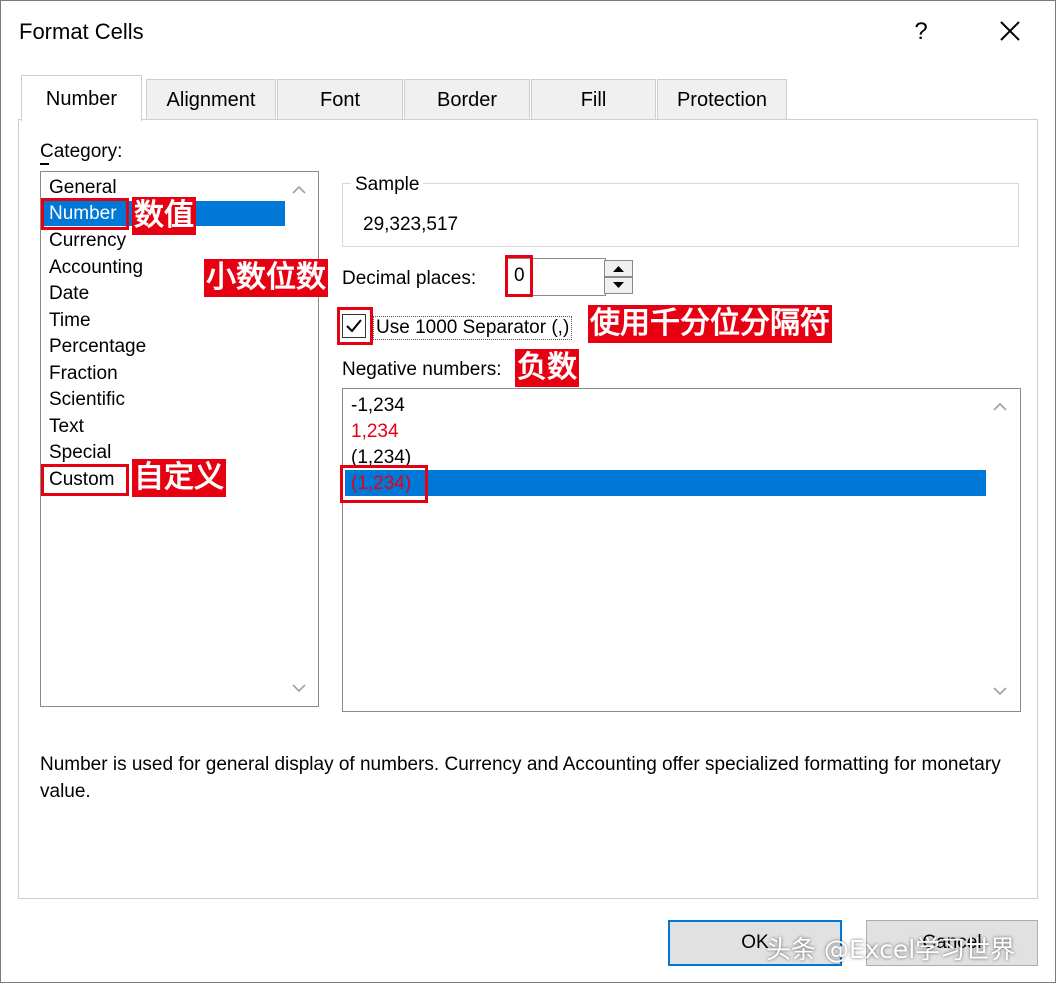 This screenshot has height=983, width=1056. Describe the element at coordinates (81, 31) in the screenshot. I see `dialog-title: Format Cells` at that location.